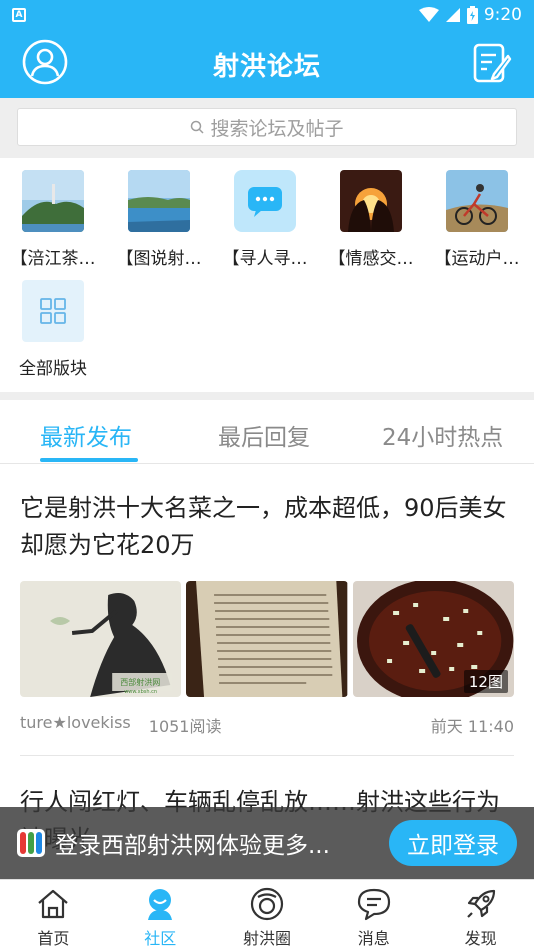  Describe the element at coordinates (267, 725) in the screenshot. I see `post-meta: ture★lovekiss 1051阅读 前天 11:40` at that location.